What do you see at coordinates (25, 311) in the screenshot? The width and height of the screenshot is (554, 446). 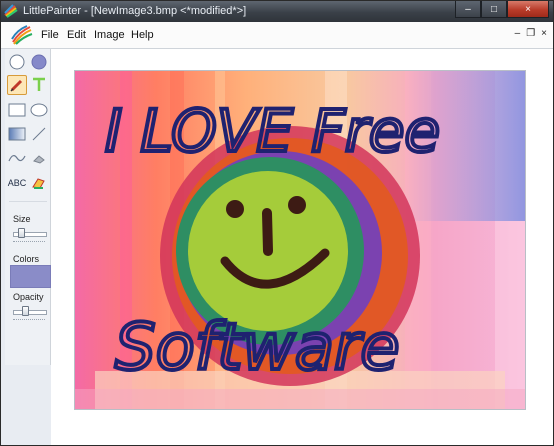 I see `opacity-slider-thumb` at bounding box center [25, 311].